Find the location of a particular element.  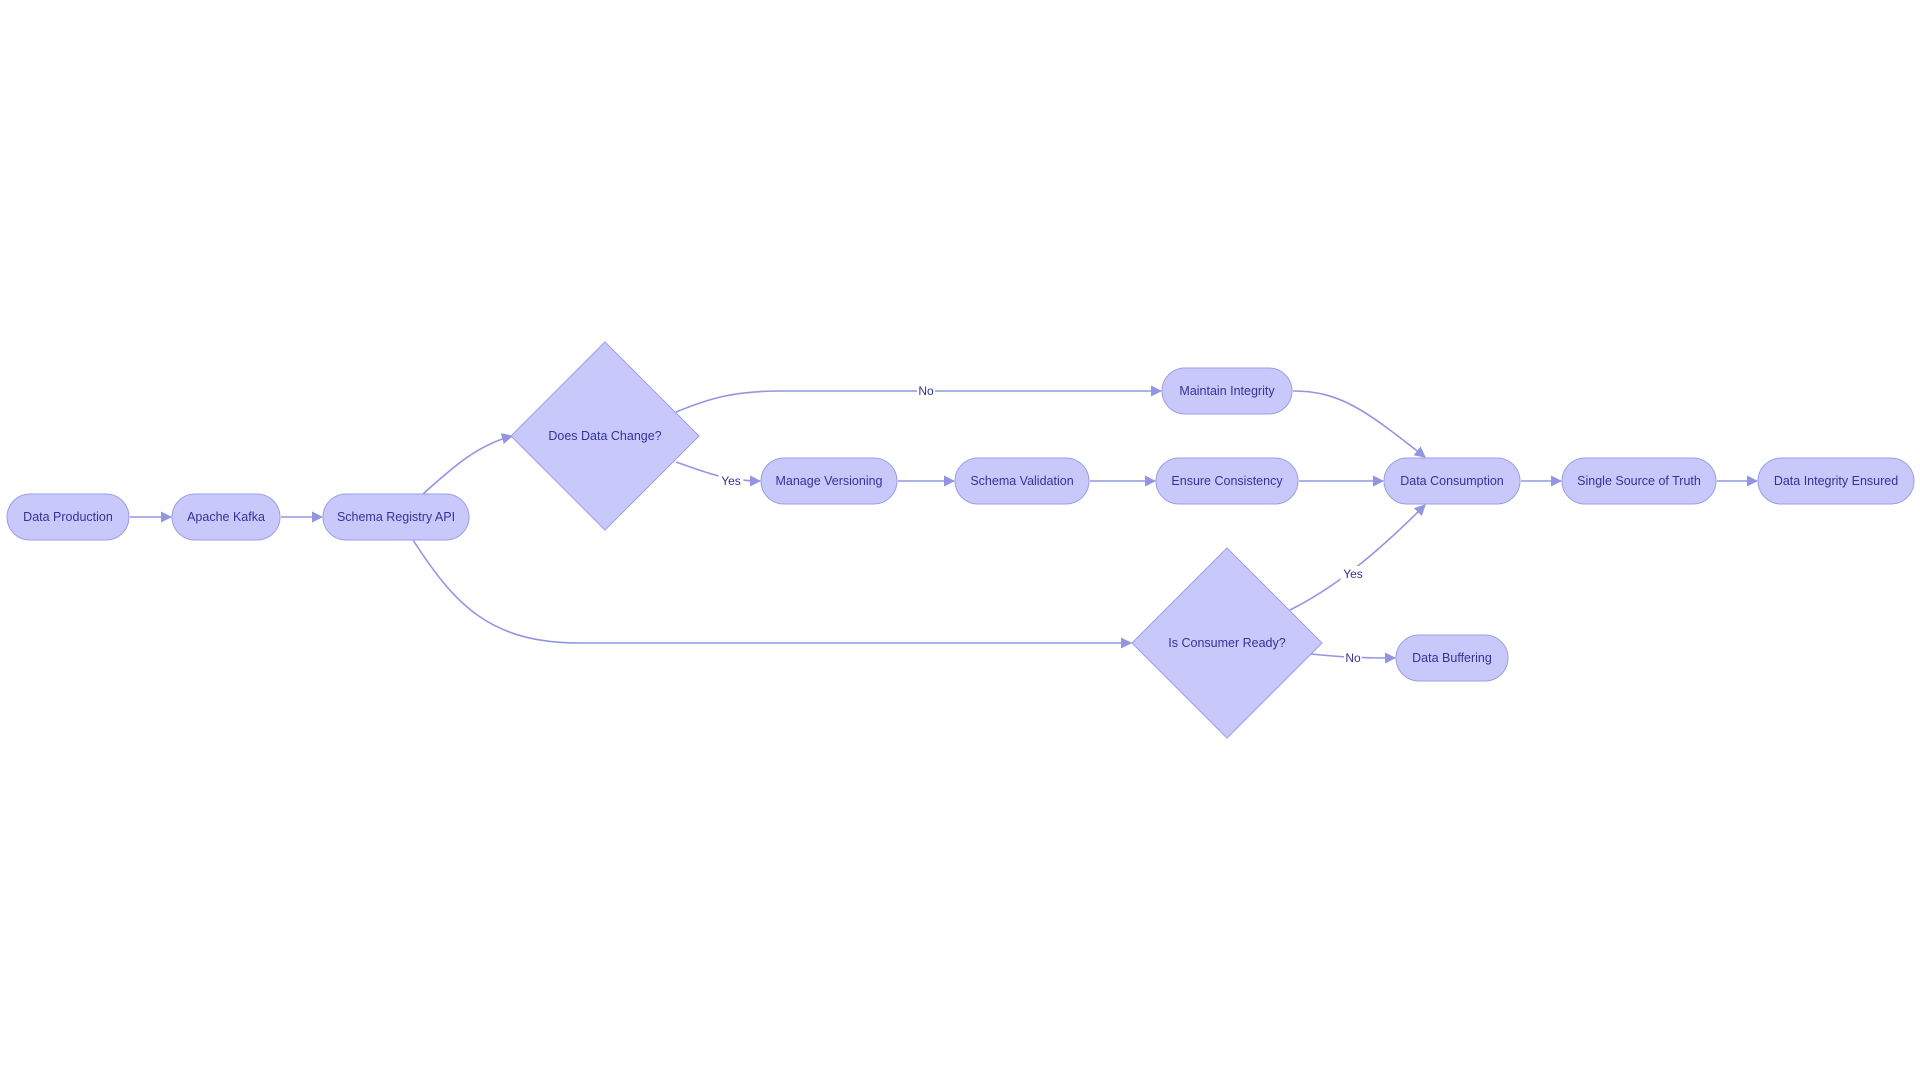

edge-c-d is located at coordinates (468, 464).